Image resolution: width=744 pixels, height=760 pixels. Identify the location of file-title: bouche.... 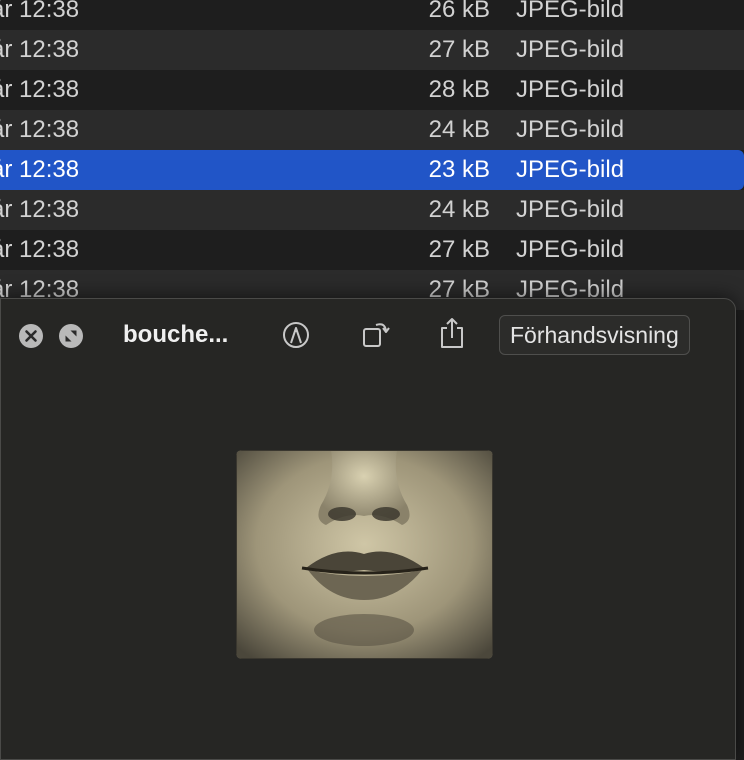
(176, 334).